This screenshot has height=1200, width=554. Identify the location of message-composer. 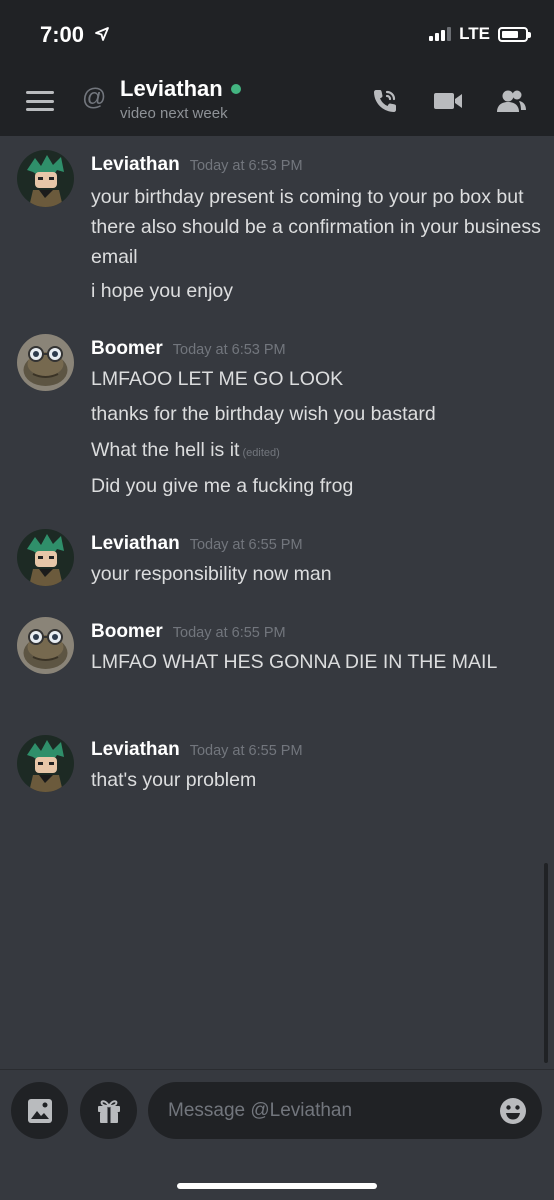
(277, 1135).